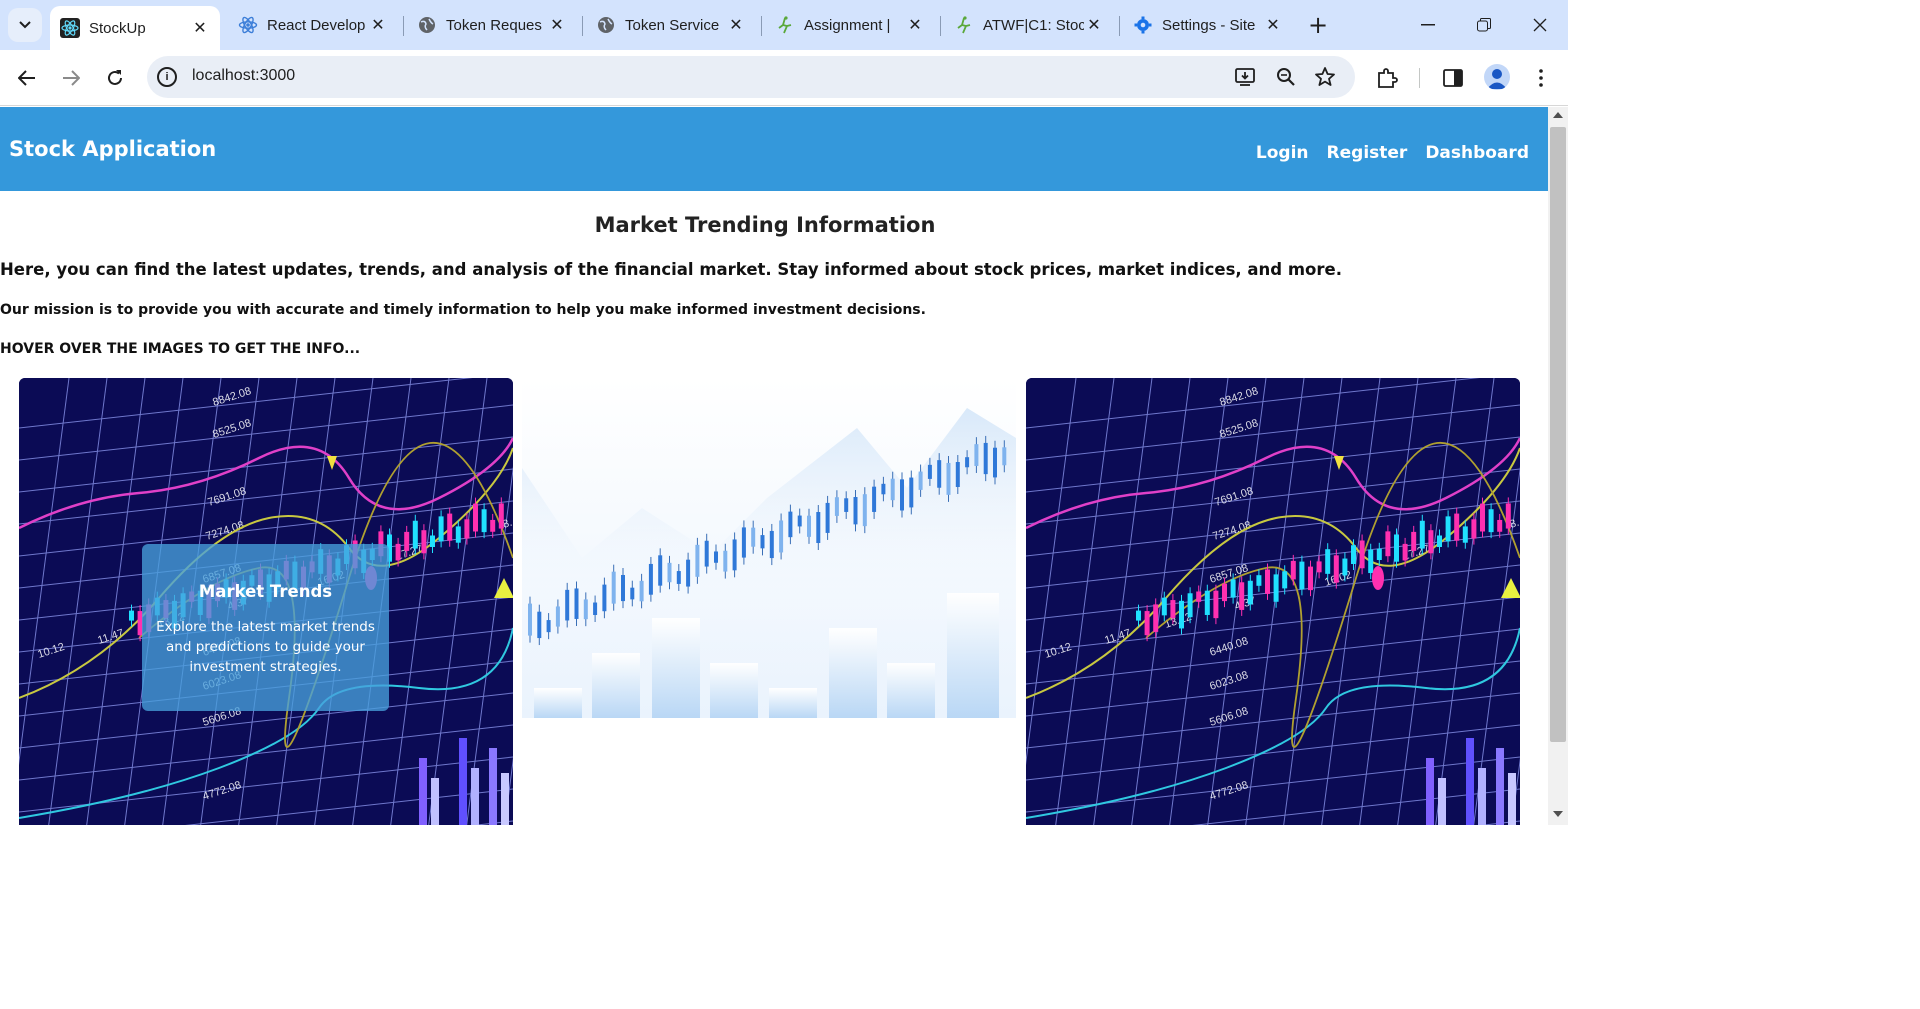 The image size is (1920, 1009). What do you see at coordinates (769, 548) in the screenshot?
I see `candlestick-illustration` at bounding box center [769, 548].